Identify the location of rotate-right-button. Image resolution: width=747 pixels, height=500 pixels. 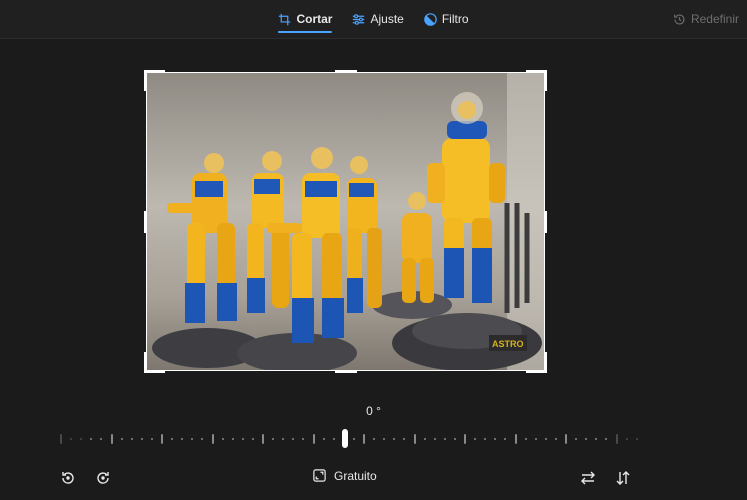
(103, 478).